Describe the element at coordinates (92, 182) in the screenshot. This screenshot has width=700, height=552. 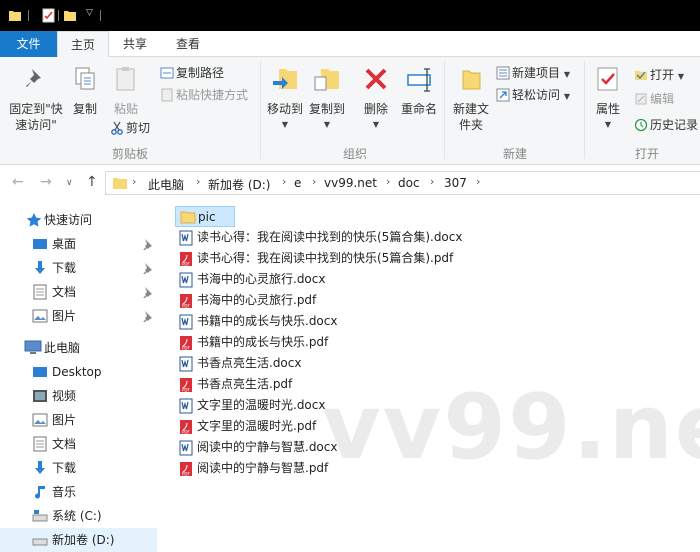
I see `up-arrow-icon: ↑` at that location.